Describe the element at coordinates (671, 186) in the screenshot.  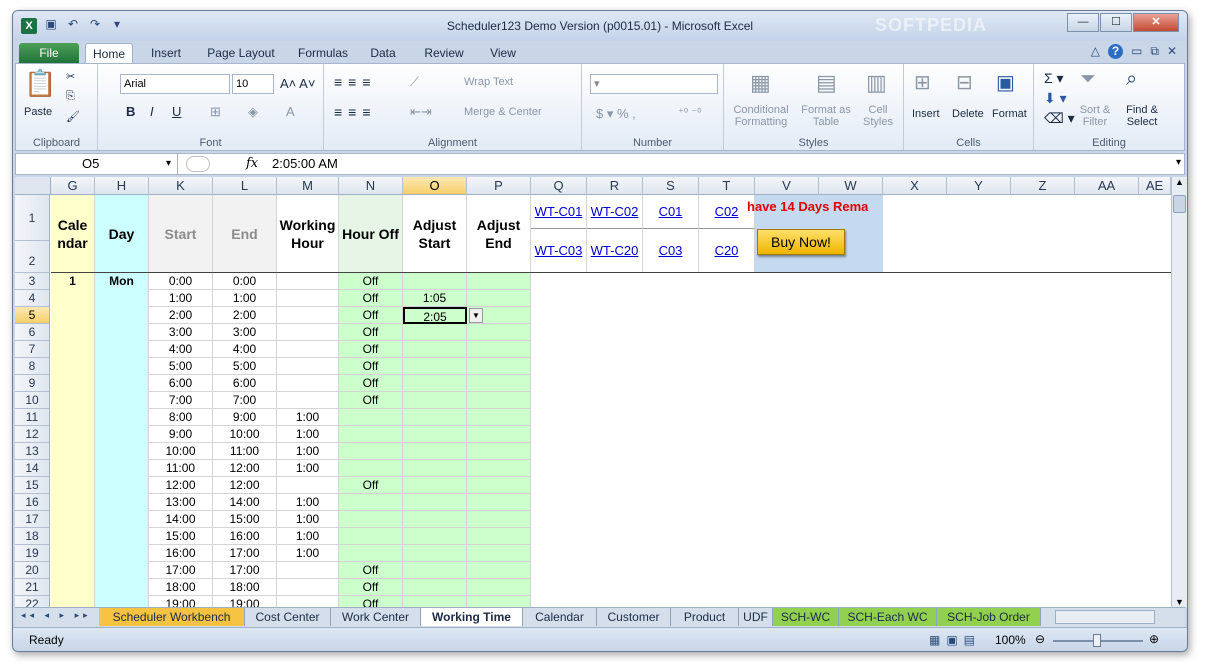
I see `column-header-s: S` at that location.